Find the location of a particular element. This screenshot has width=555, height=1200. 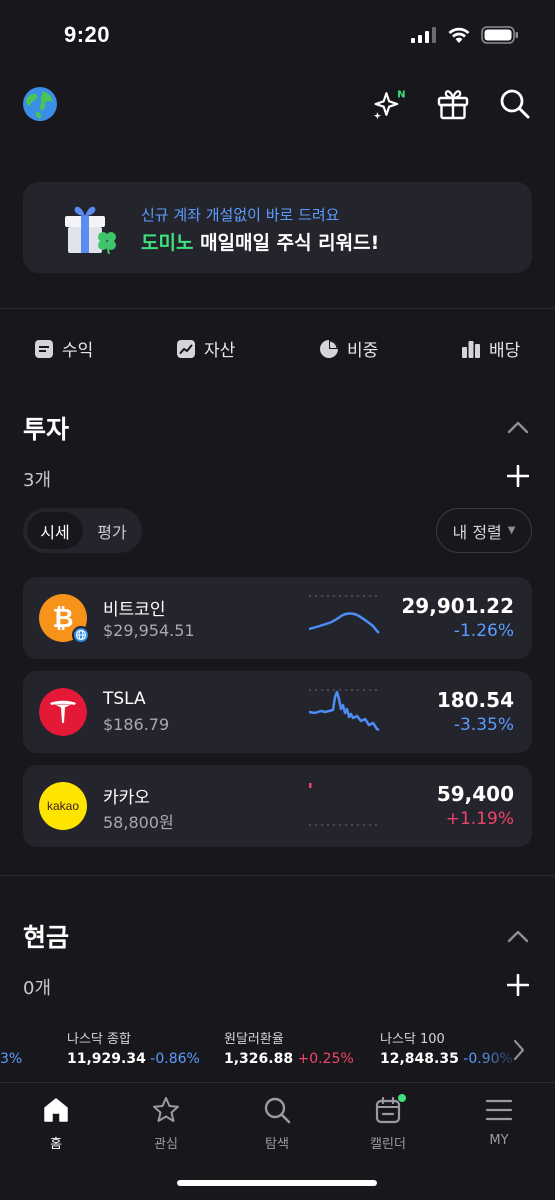

stock-change: -1.26% is located at coordinates (483, 631).